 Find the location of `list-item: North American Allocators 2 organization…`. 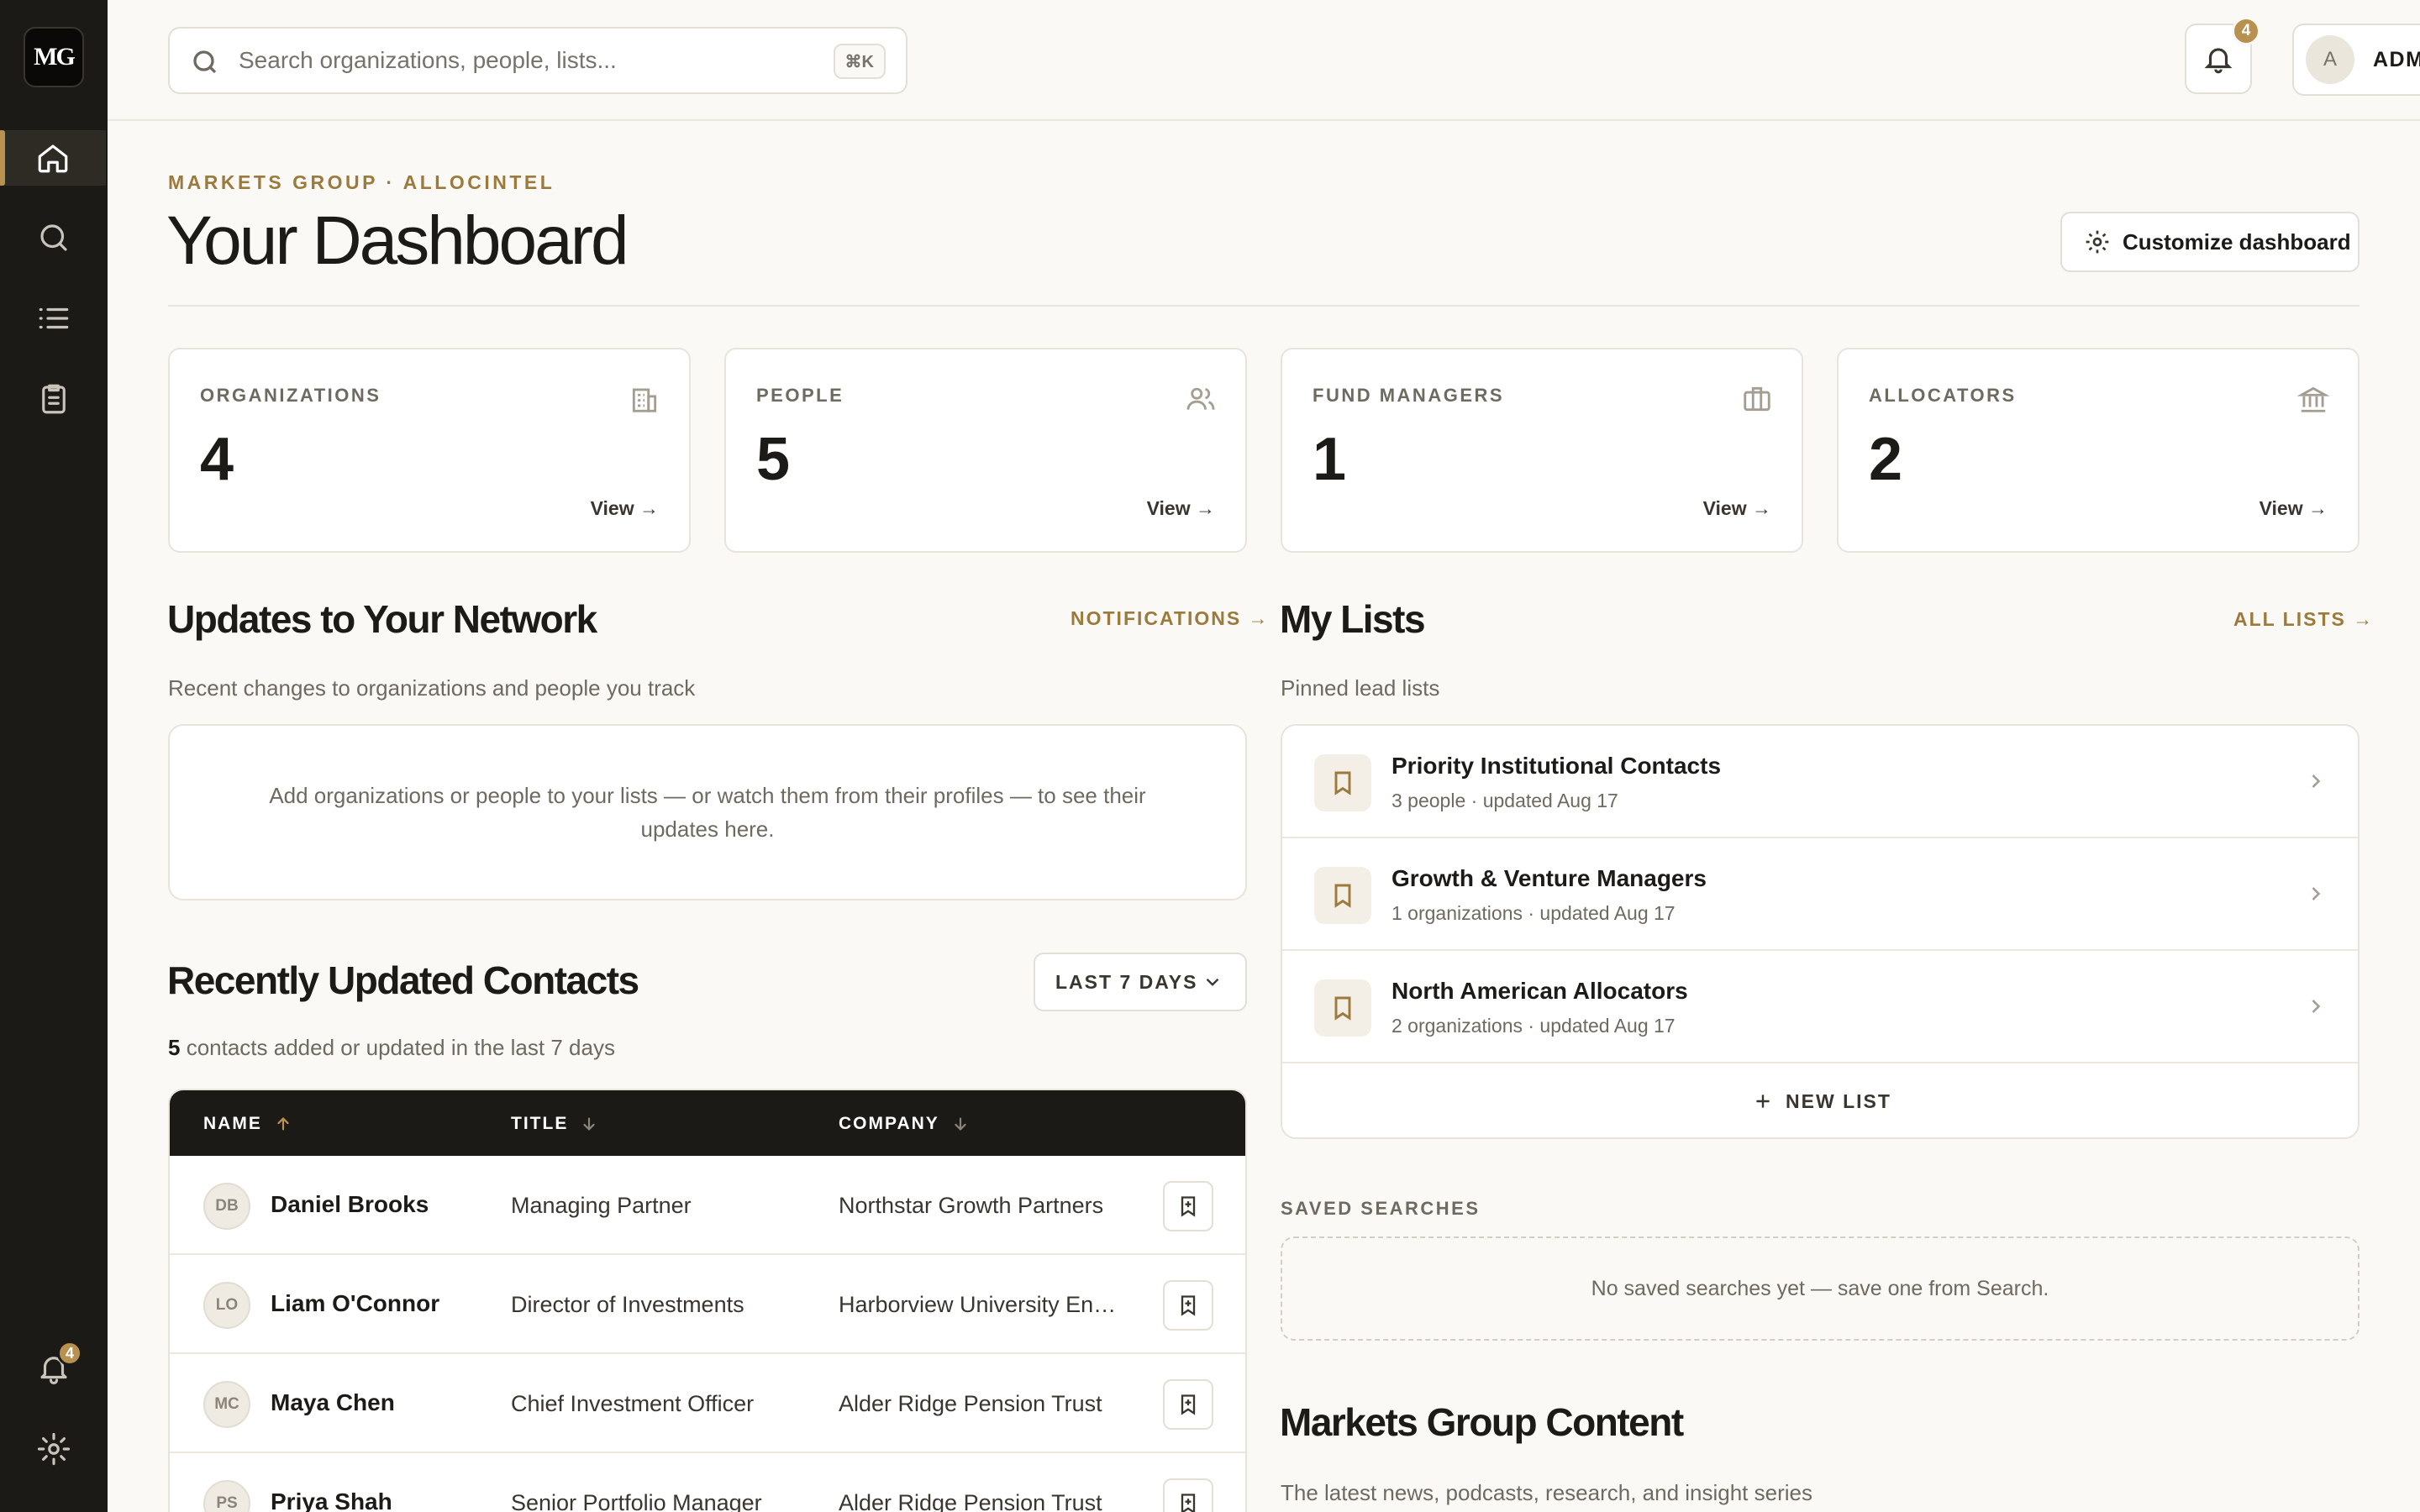

list-item: North American Allocators 2 organization… is located at coordinates (1820, 1007).